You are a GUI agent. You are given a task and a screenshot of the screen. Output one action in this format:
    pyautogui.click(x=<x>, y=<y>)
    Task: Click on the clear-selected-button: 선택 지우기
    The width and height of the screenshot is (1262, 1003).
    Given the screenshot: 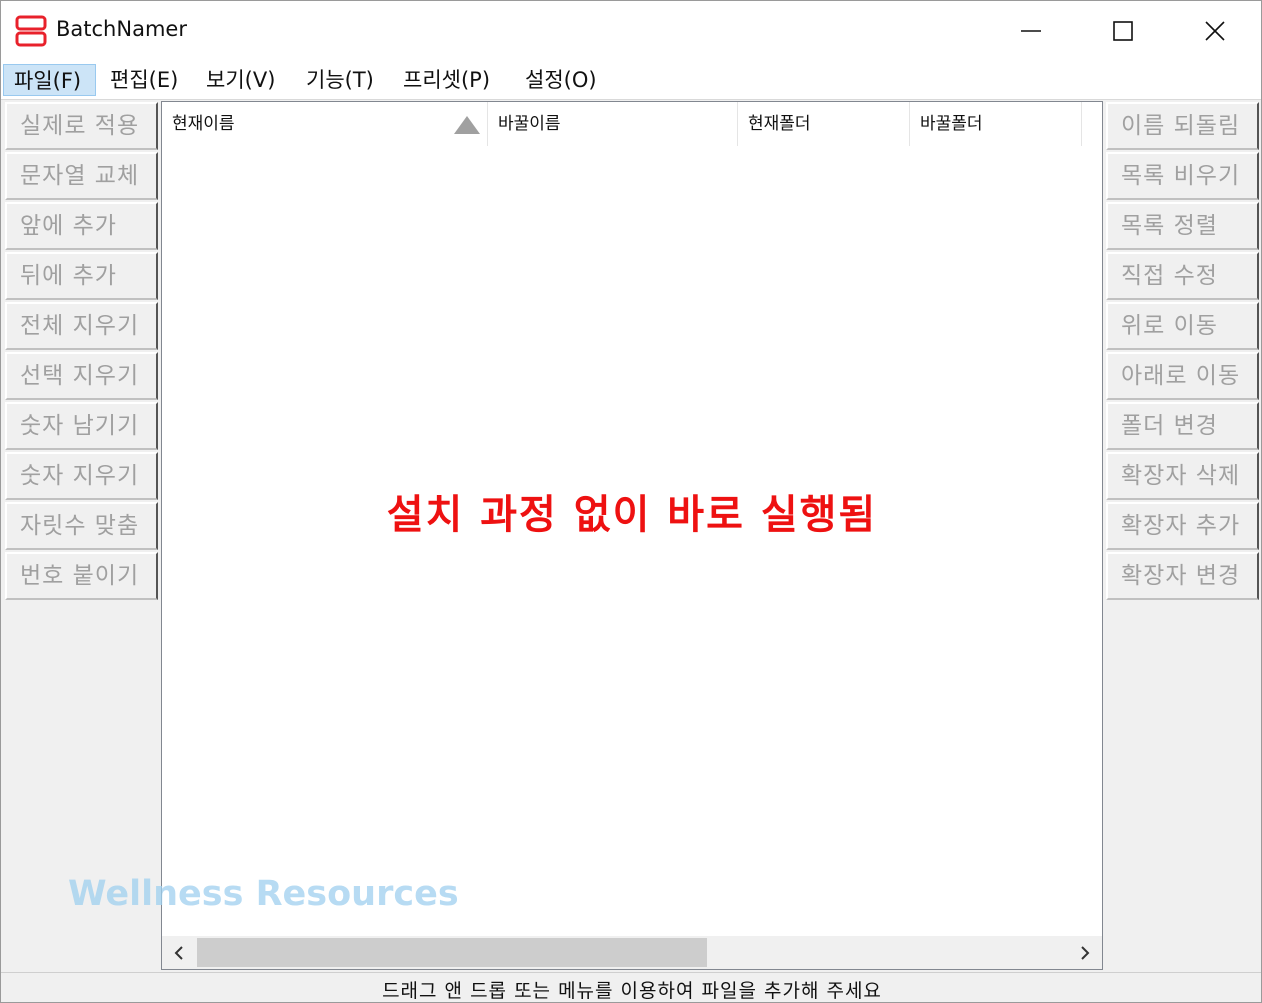 What is the action you would take?
    pyautogui.click(x=81, y=376)
    